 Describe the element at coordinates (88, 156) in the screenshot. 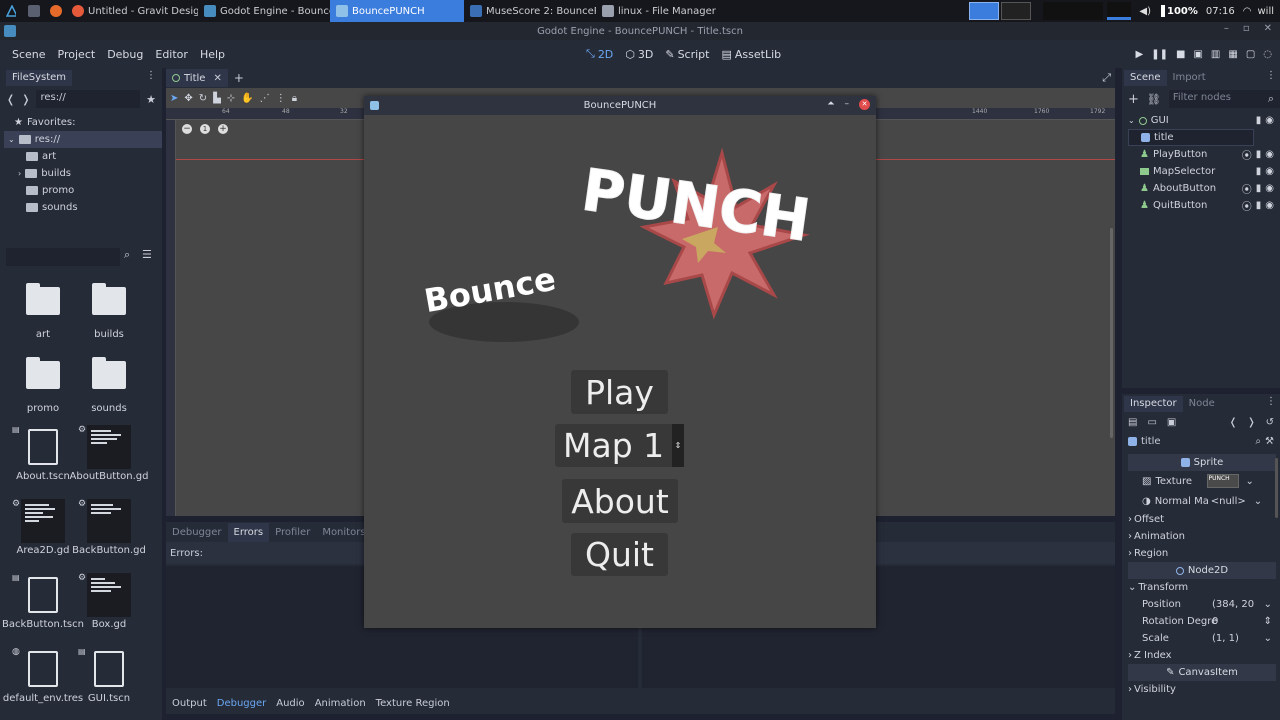

I see `tree-row-art: art` at that location.